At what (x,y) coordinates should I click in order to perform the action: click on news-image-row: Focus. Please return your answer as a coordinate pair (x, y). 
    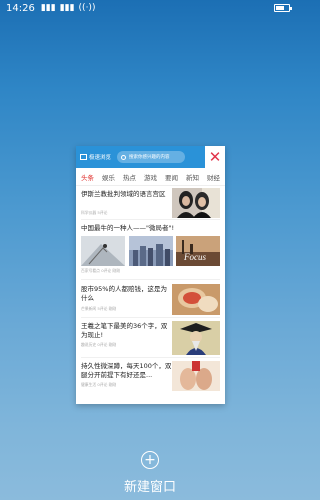
    Looking at the image, I should click on (150, 251).